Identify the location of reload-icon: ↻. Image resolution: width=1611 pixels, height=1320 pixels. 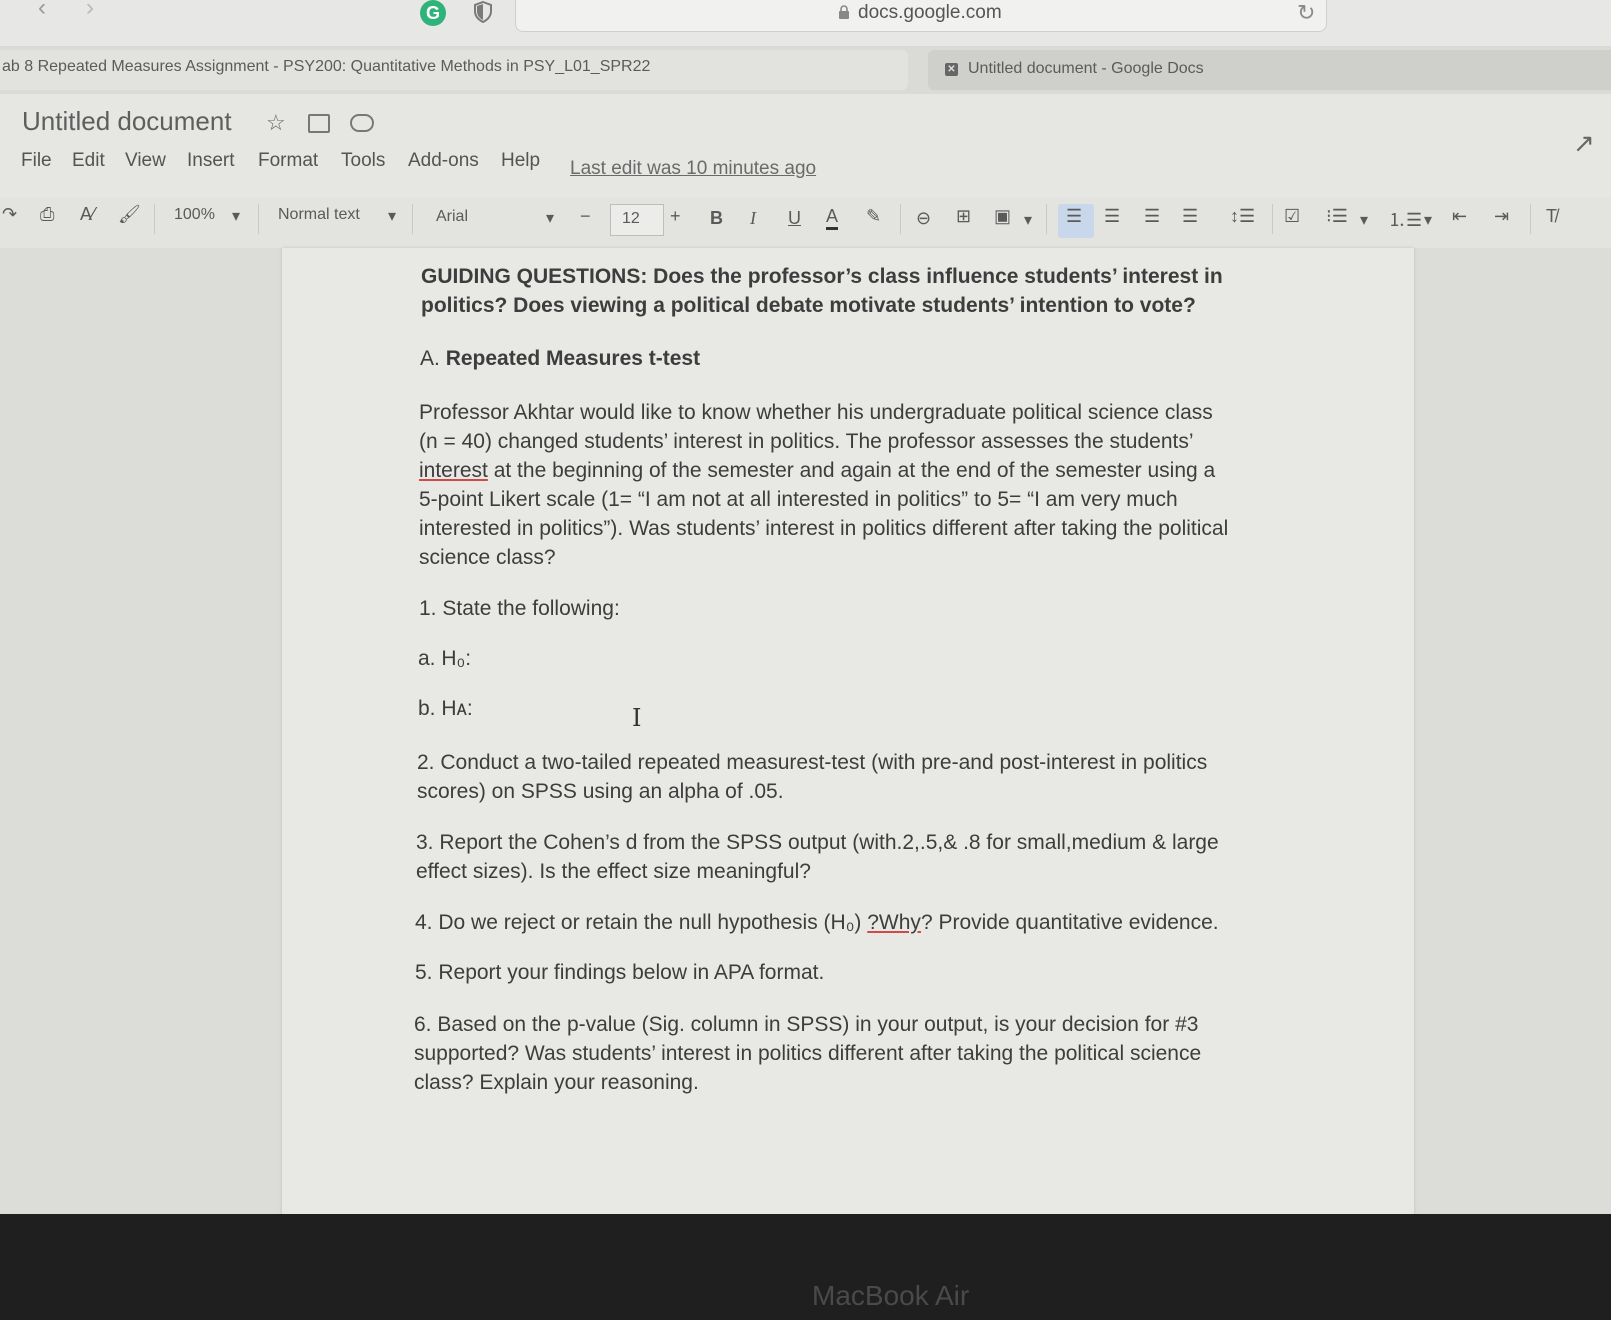
(1306, 13).